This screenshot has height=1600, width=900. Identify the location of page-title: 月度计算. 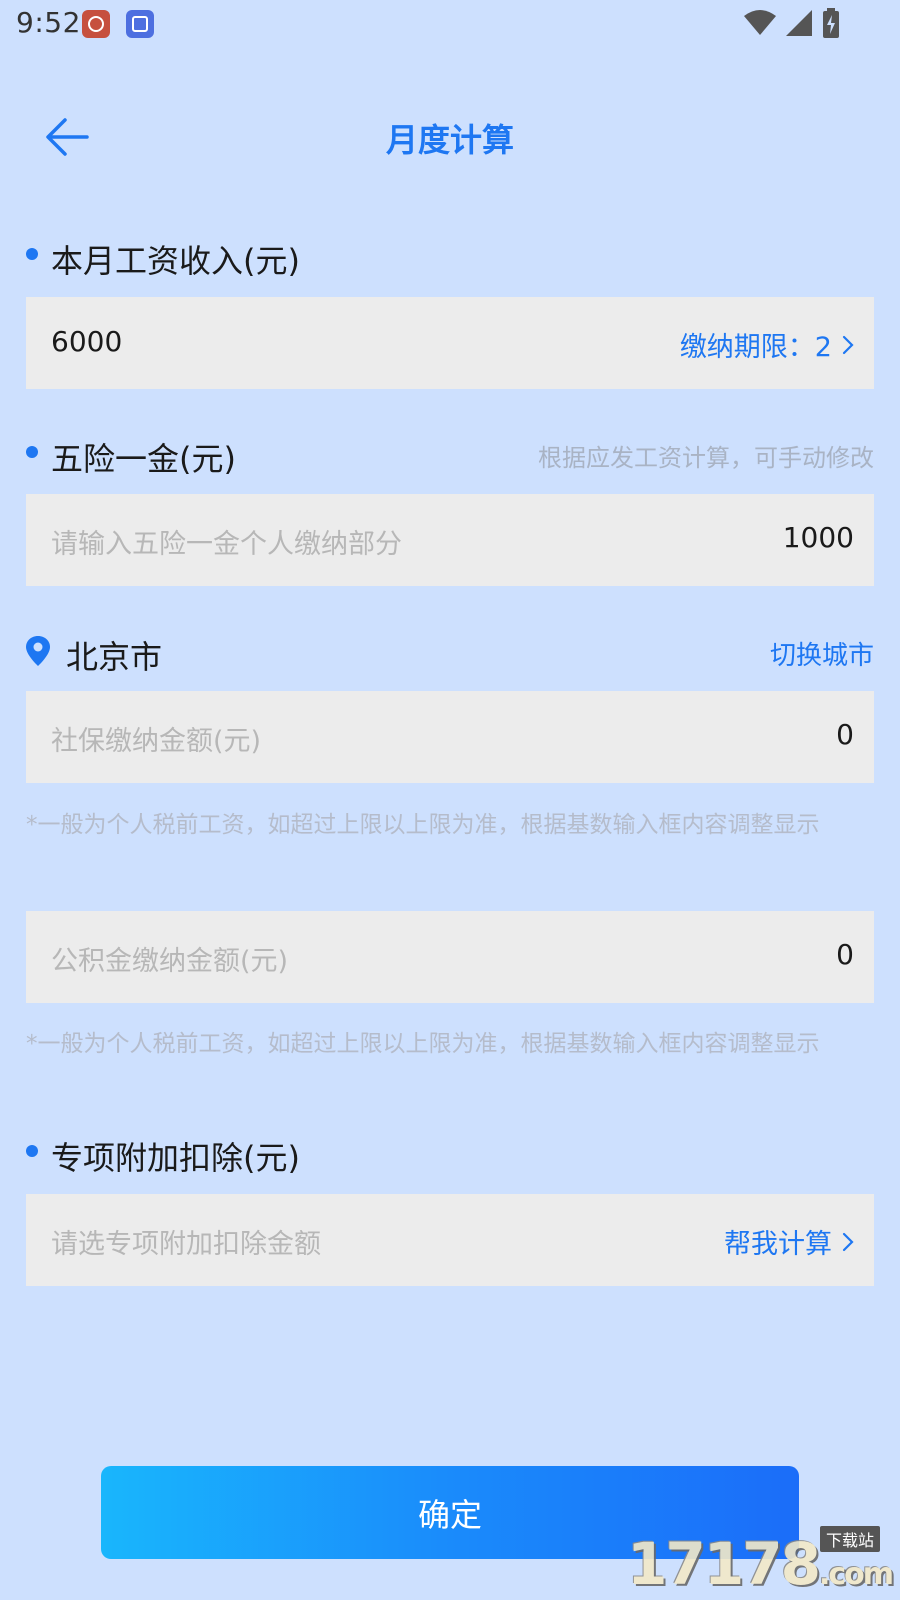
(449, 140).